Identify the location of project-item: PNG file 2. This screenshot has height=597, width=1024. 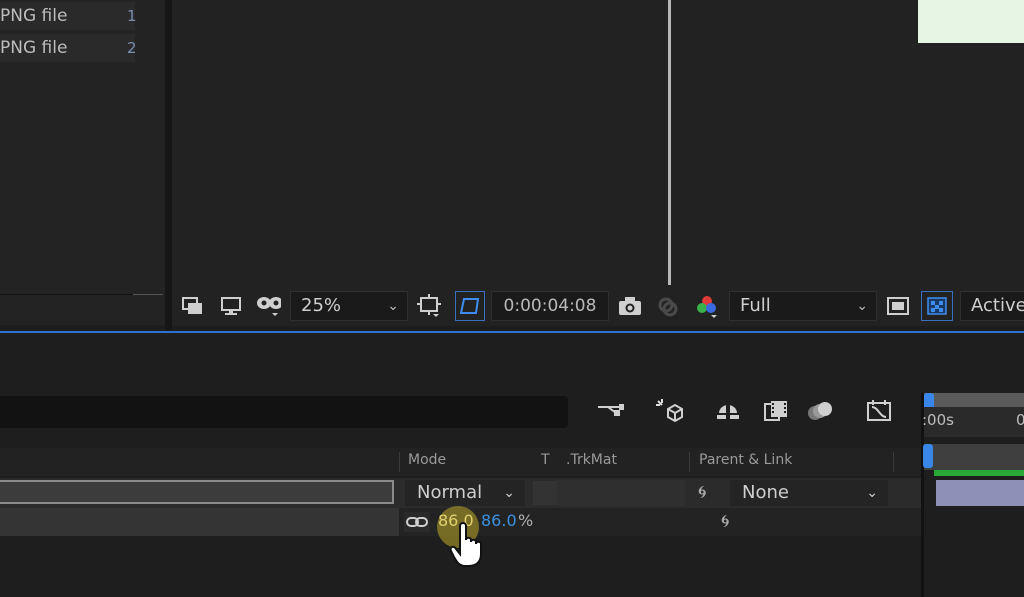
(68, 48).